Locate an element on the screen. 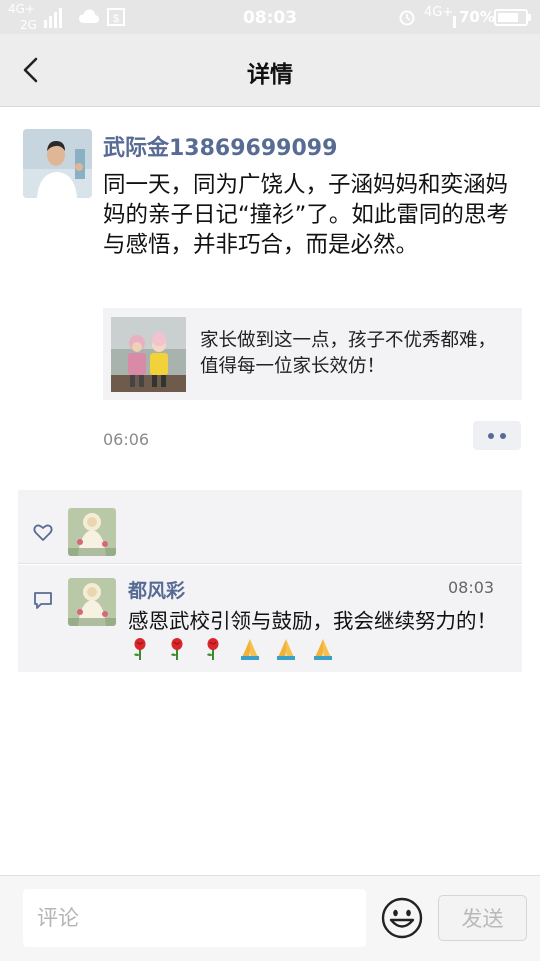  alarm-icon is located at coordinates (407, 18).